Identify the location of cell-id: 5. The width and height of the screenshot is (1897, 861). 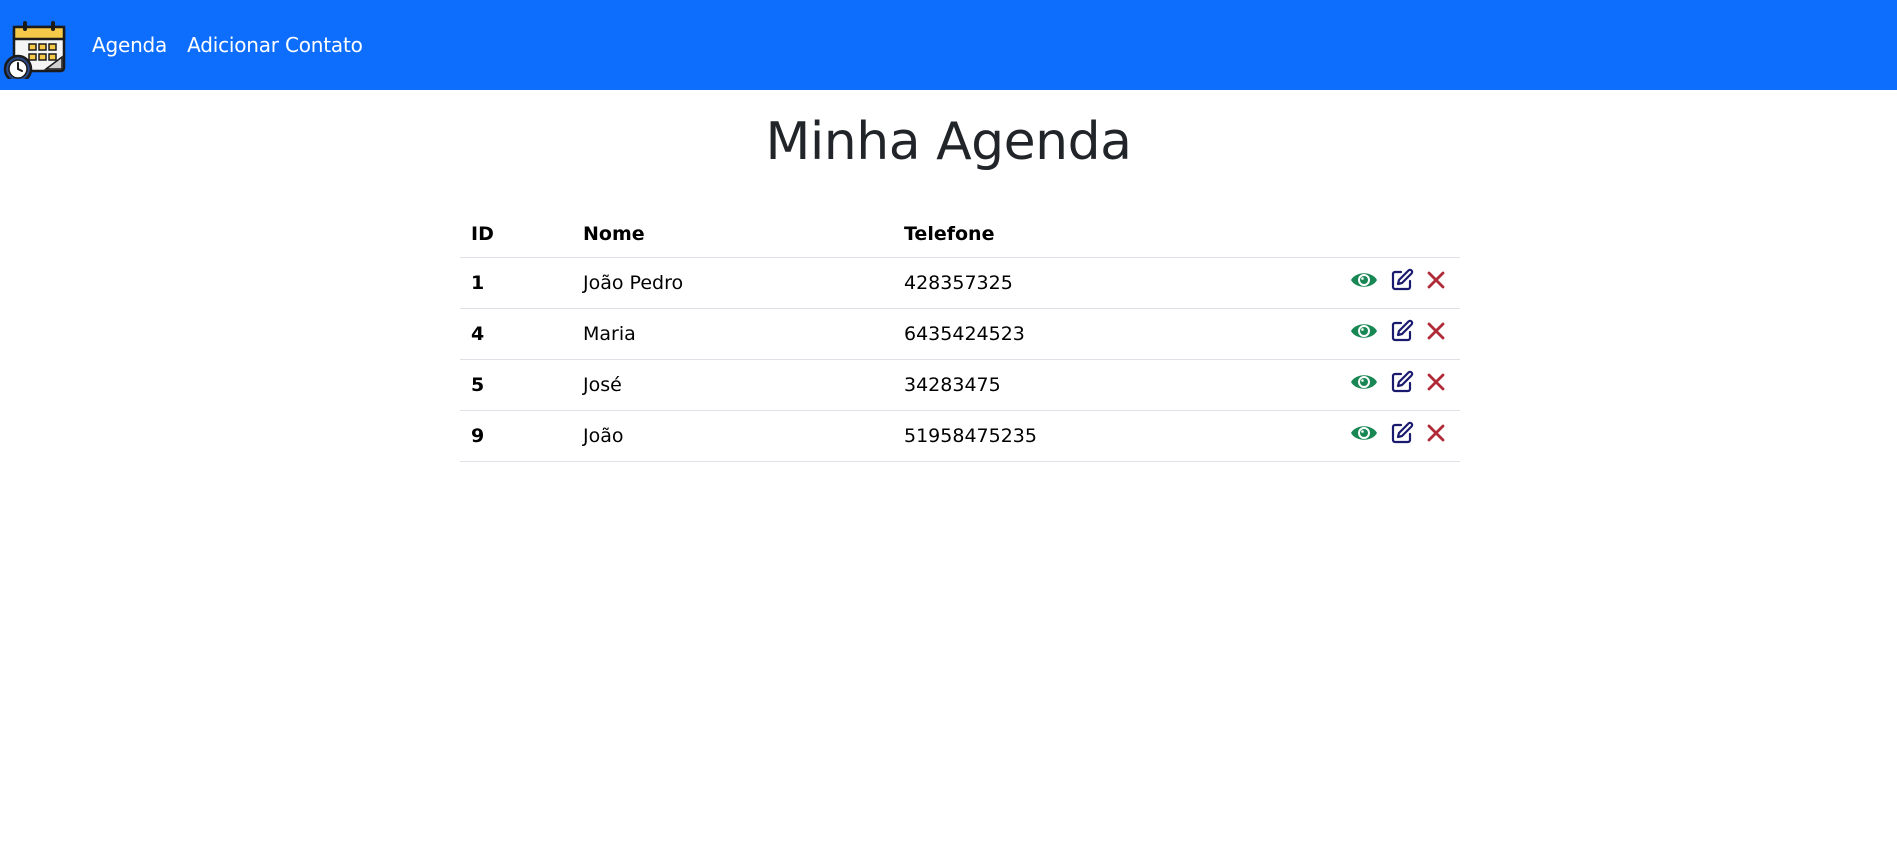
(516, 385).